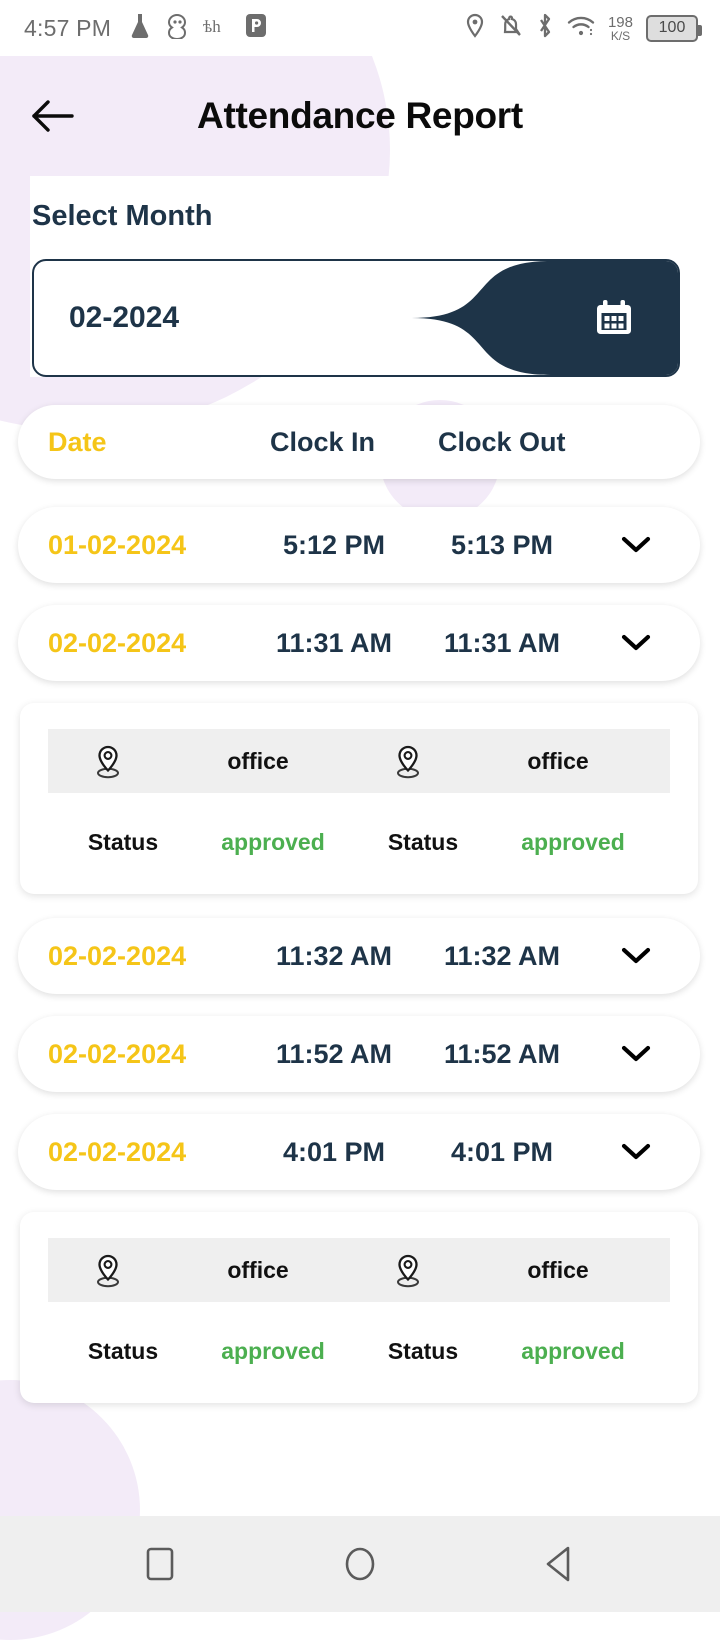 The width and height of the screenshot is (720, 1640). I want to click on back-button, so click(53, 116).